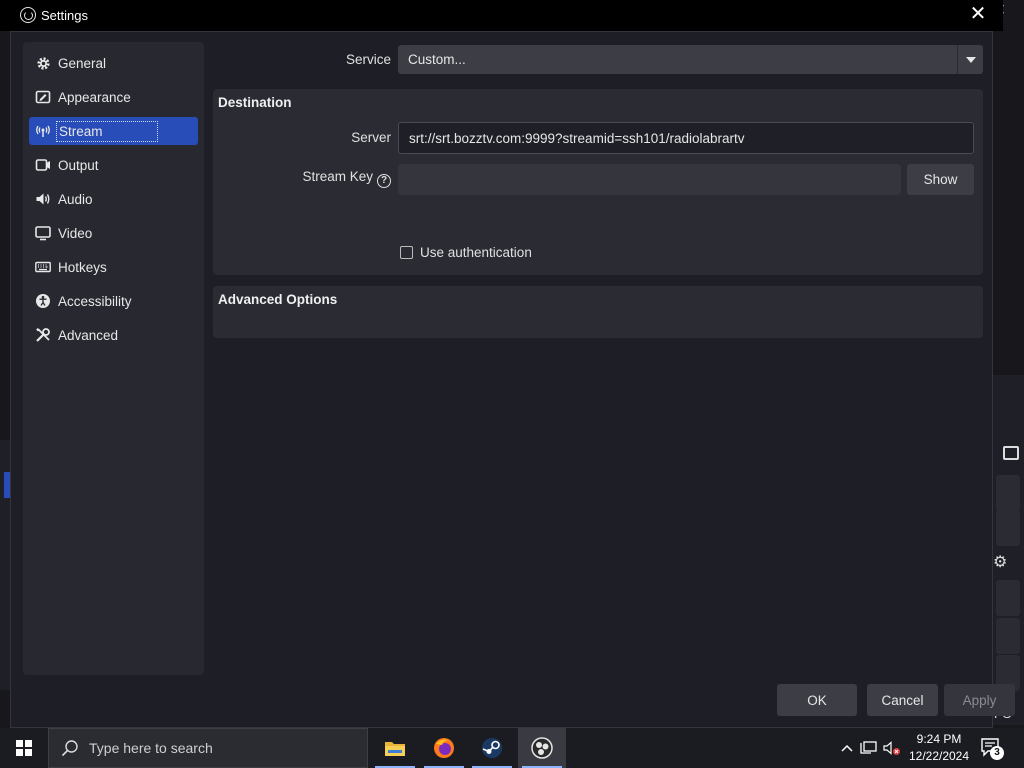  I want to click on volume-muted-icon, so click(892, 748).